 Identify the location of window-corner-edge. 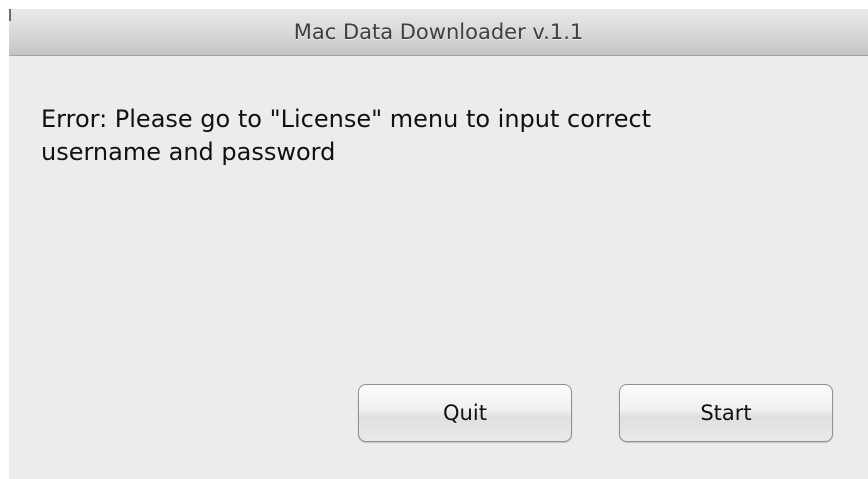
(10, 15).